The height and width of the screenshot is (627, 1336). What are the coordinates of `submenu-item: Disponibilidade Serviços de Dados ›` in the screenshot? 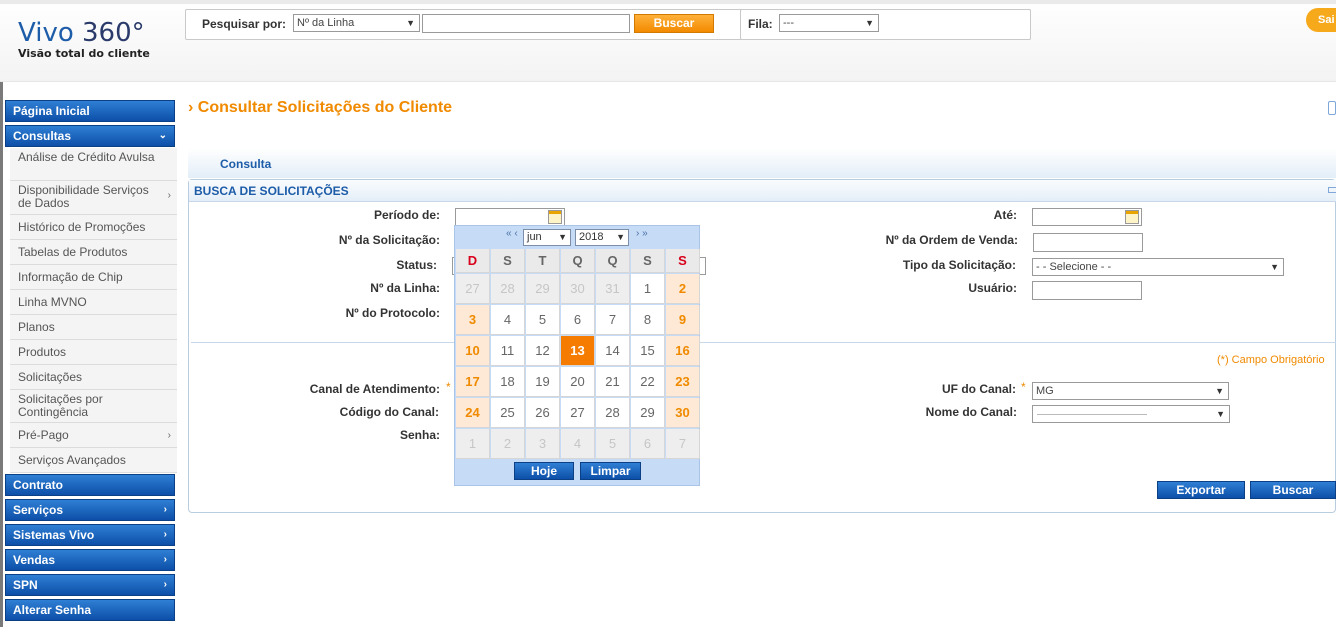 It's located at (93, 198).